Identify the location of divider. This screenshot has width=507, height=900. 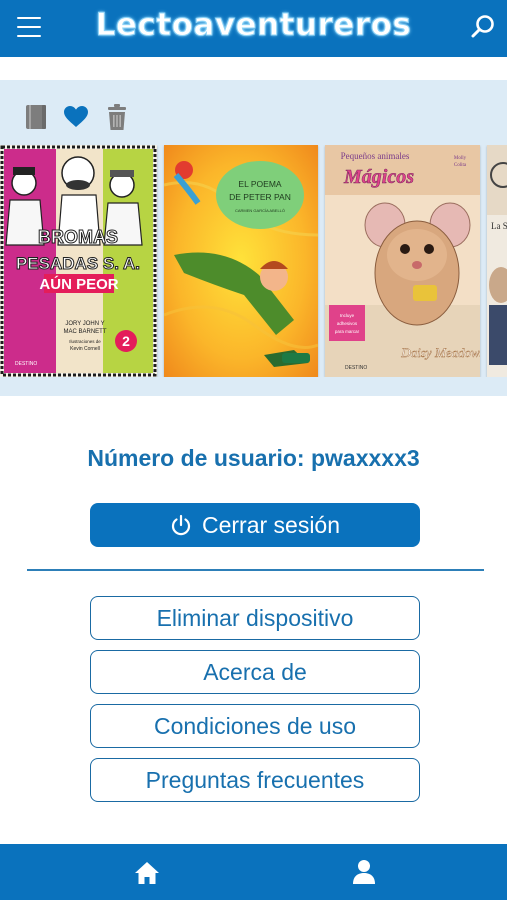
(255, 570).